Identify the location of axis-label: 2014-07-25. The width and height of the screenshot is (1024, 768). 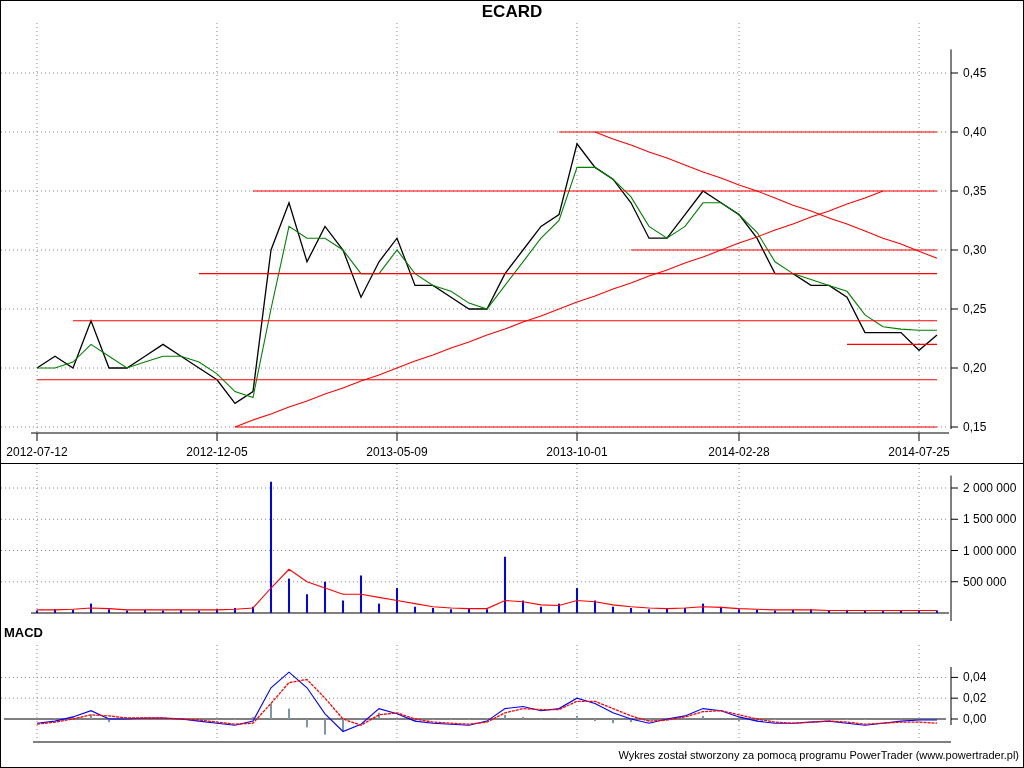
(919, 452).